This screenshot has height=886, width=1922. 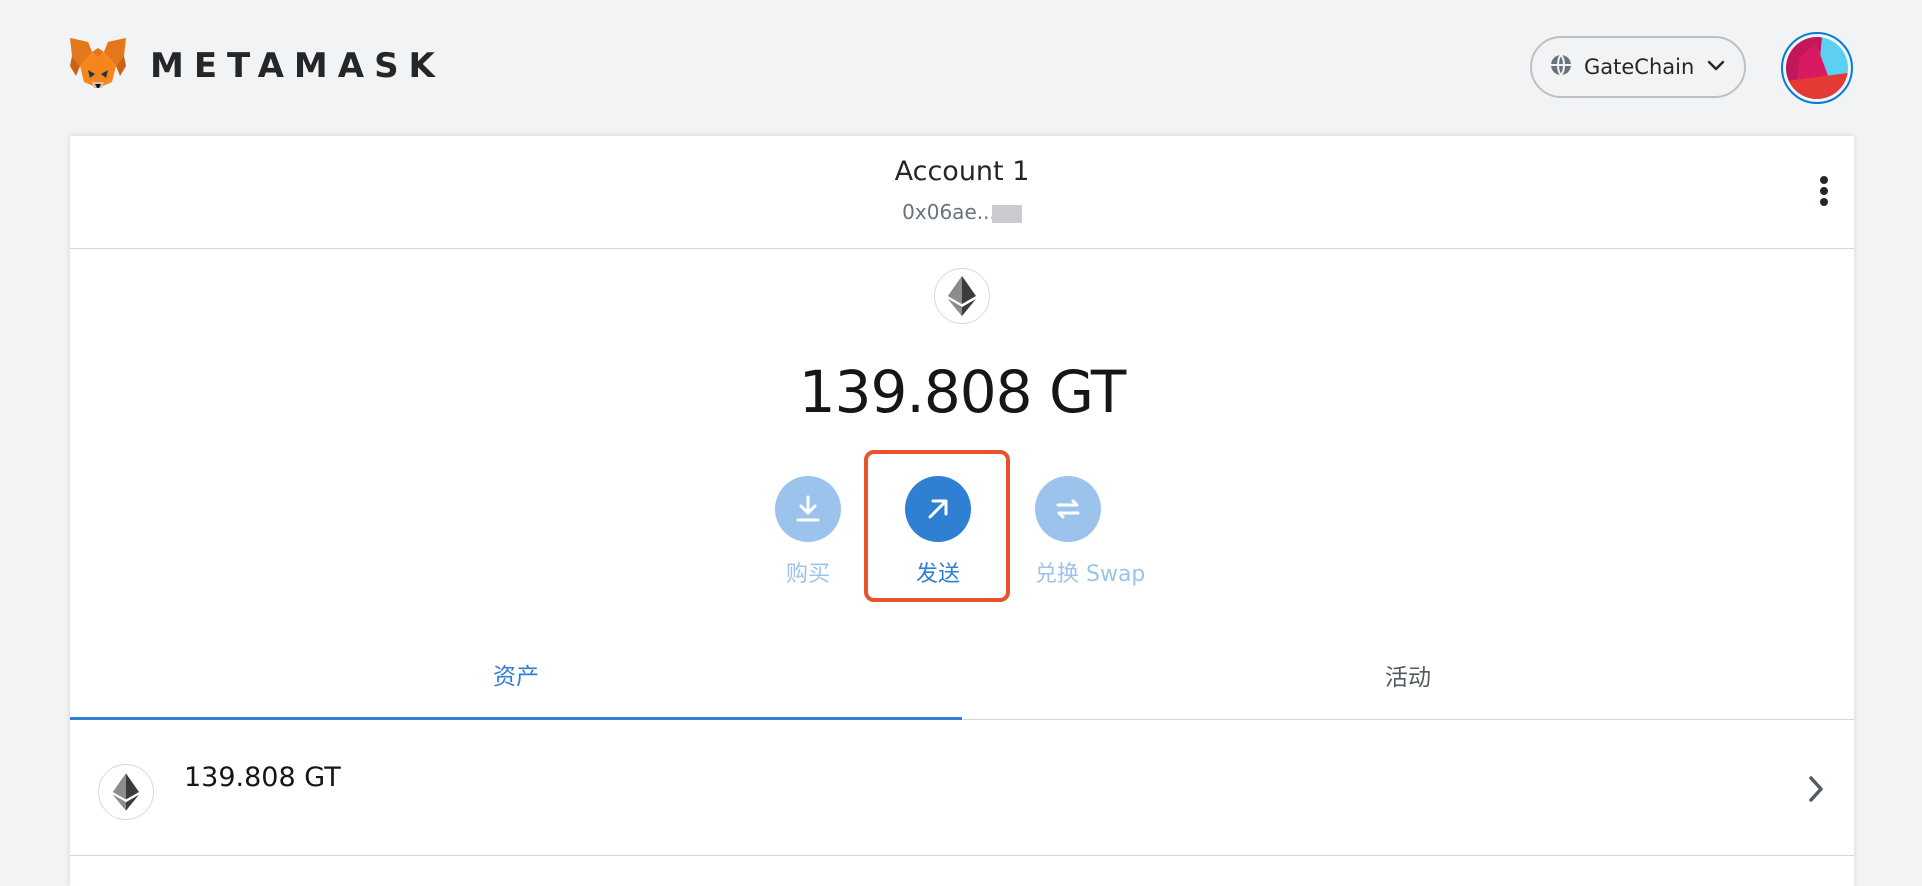 I want to click on tab-activity: 活动, so click(x=1408, y=675).